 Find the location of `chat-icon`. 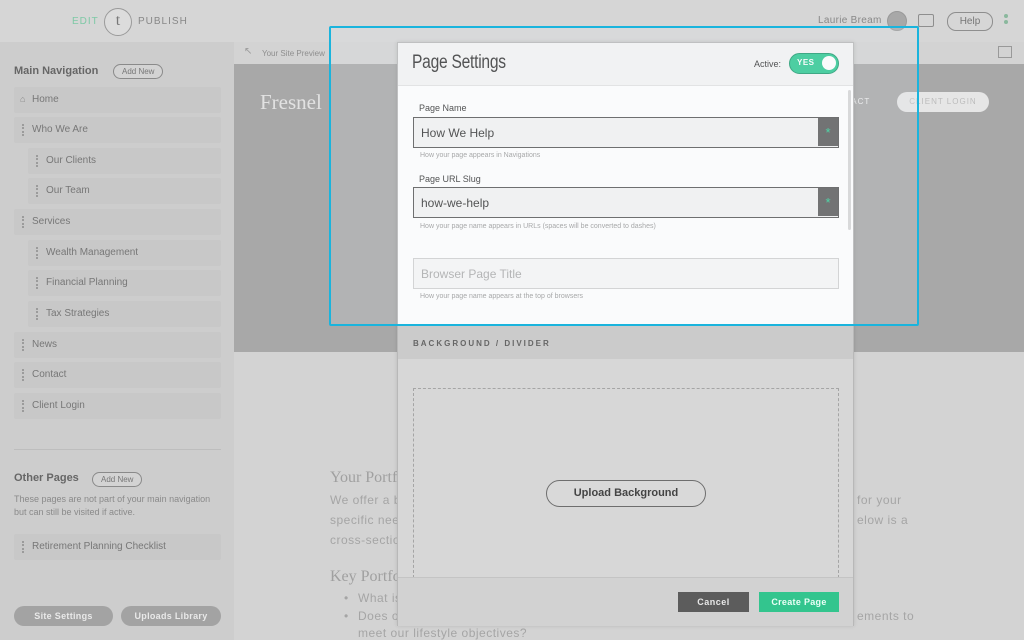

chat-icon is located at coordinates (926, 20).